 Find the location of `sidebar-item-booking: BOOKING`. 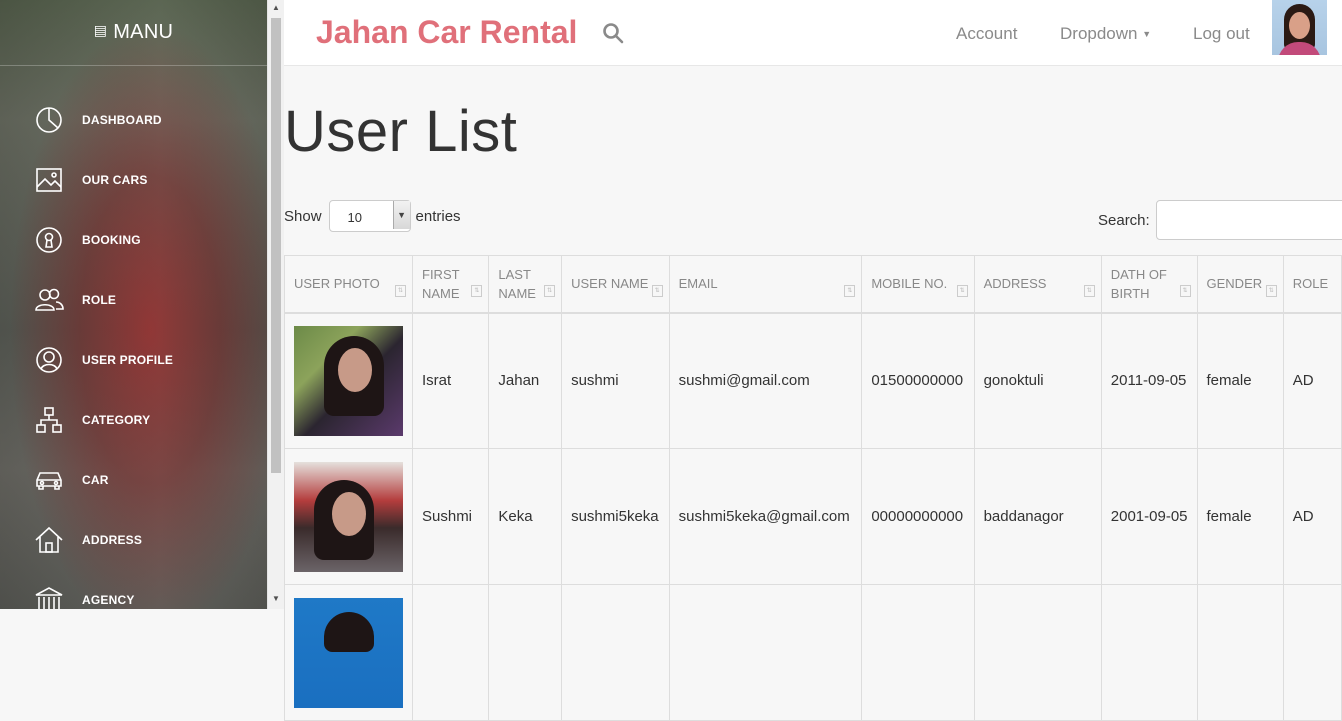

sidebar-item-booking: BOOKING is located at coordinates (87, 240).